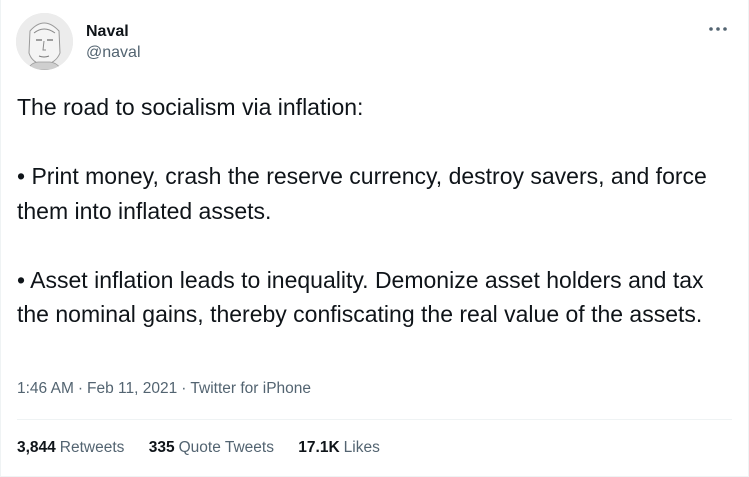 This screenshot has width=749, height=477. I want to click on quote-tweets-label: Quote Tweets, so click(226, 447).